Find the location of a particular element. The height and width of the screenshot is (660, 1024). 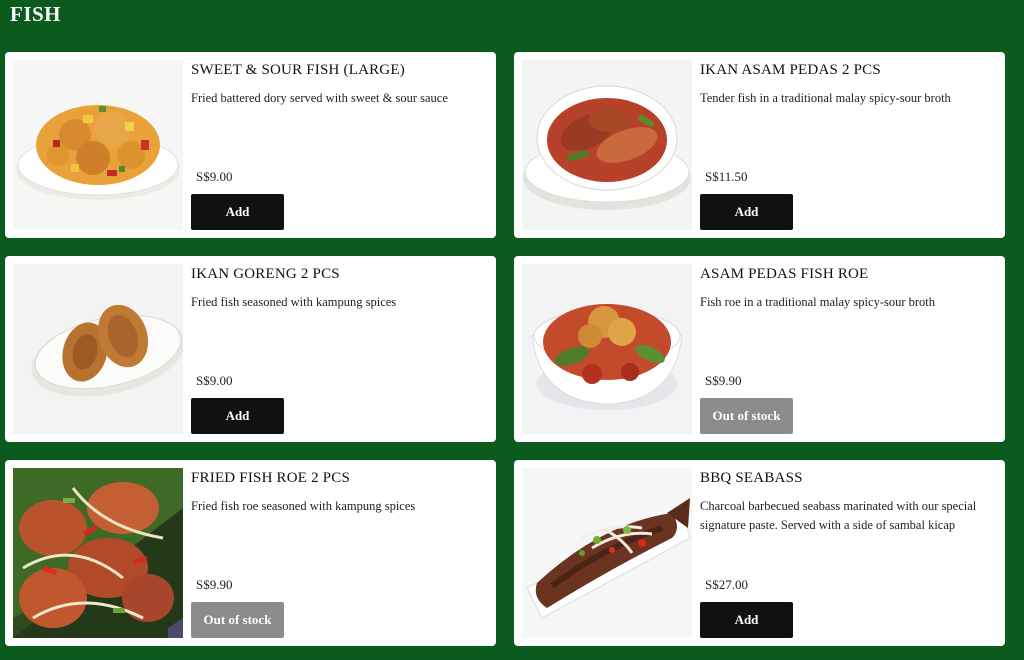

item-description: Fried fish seasoned with kampung spices is located at coordinates (294, 302).